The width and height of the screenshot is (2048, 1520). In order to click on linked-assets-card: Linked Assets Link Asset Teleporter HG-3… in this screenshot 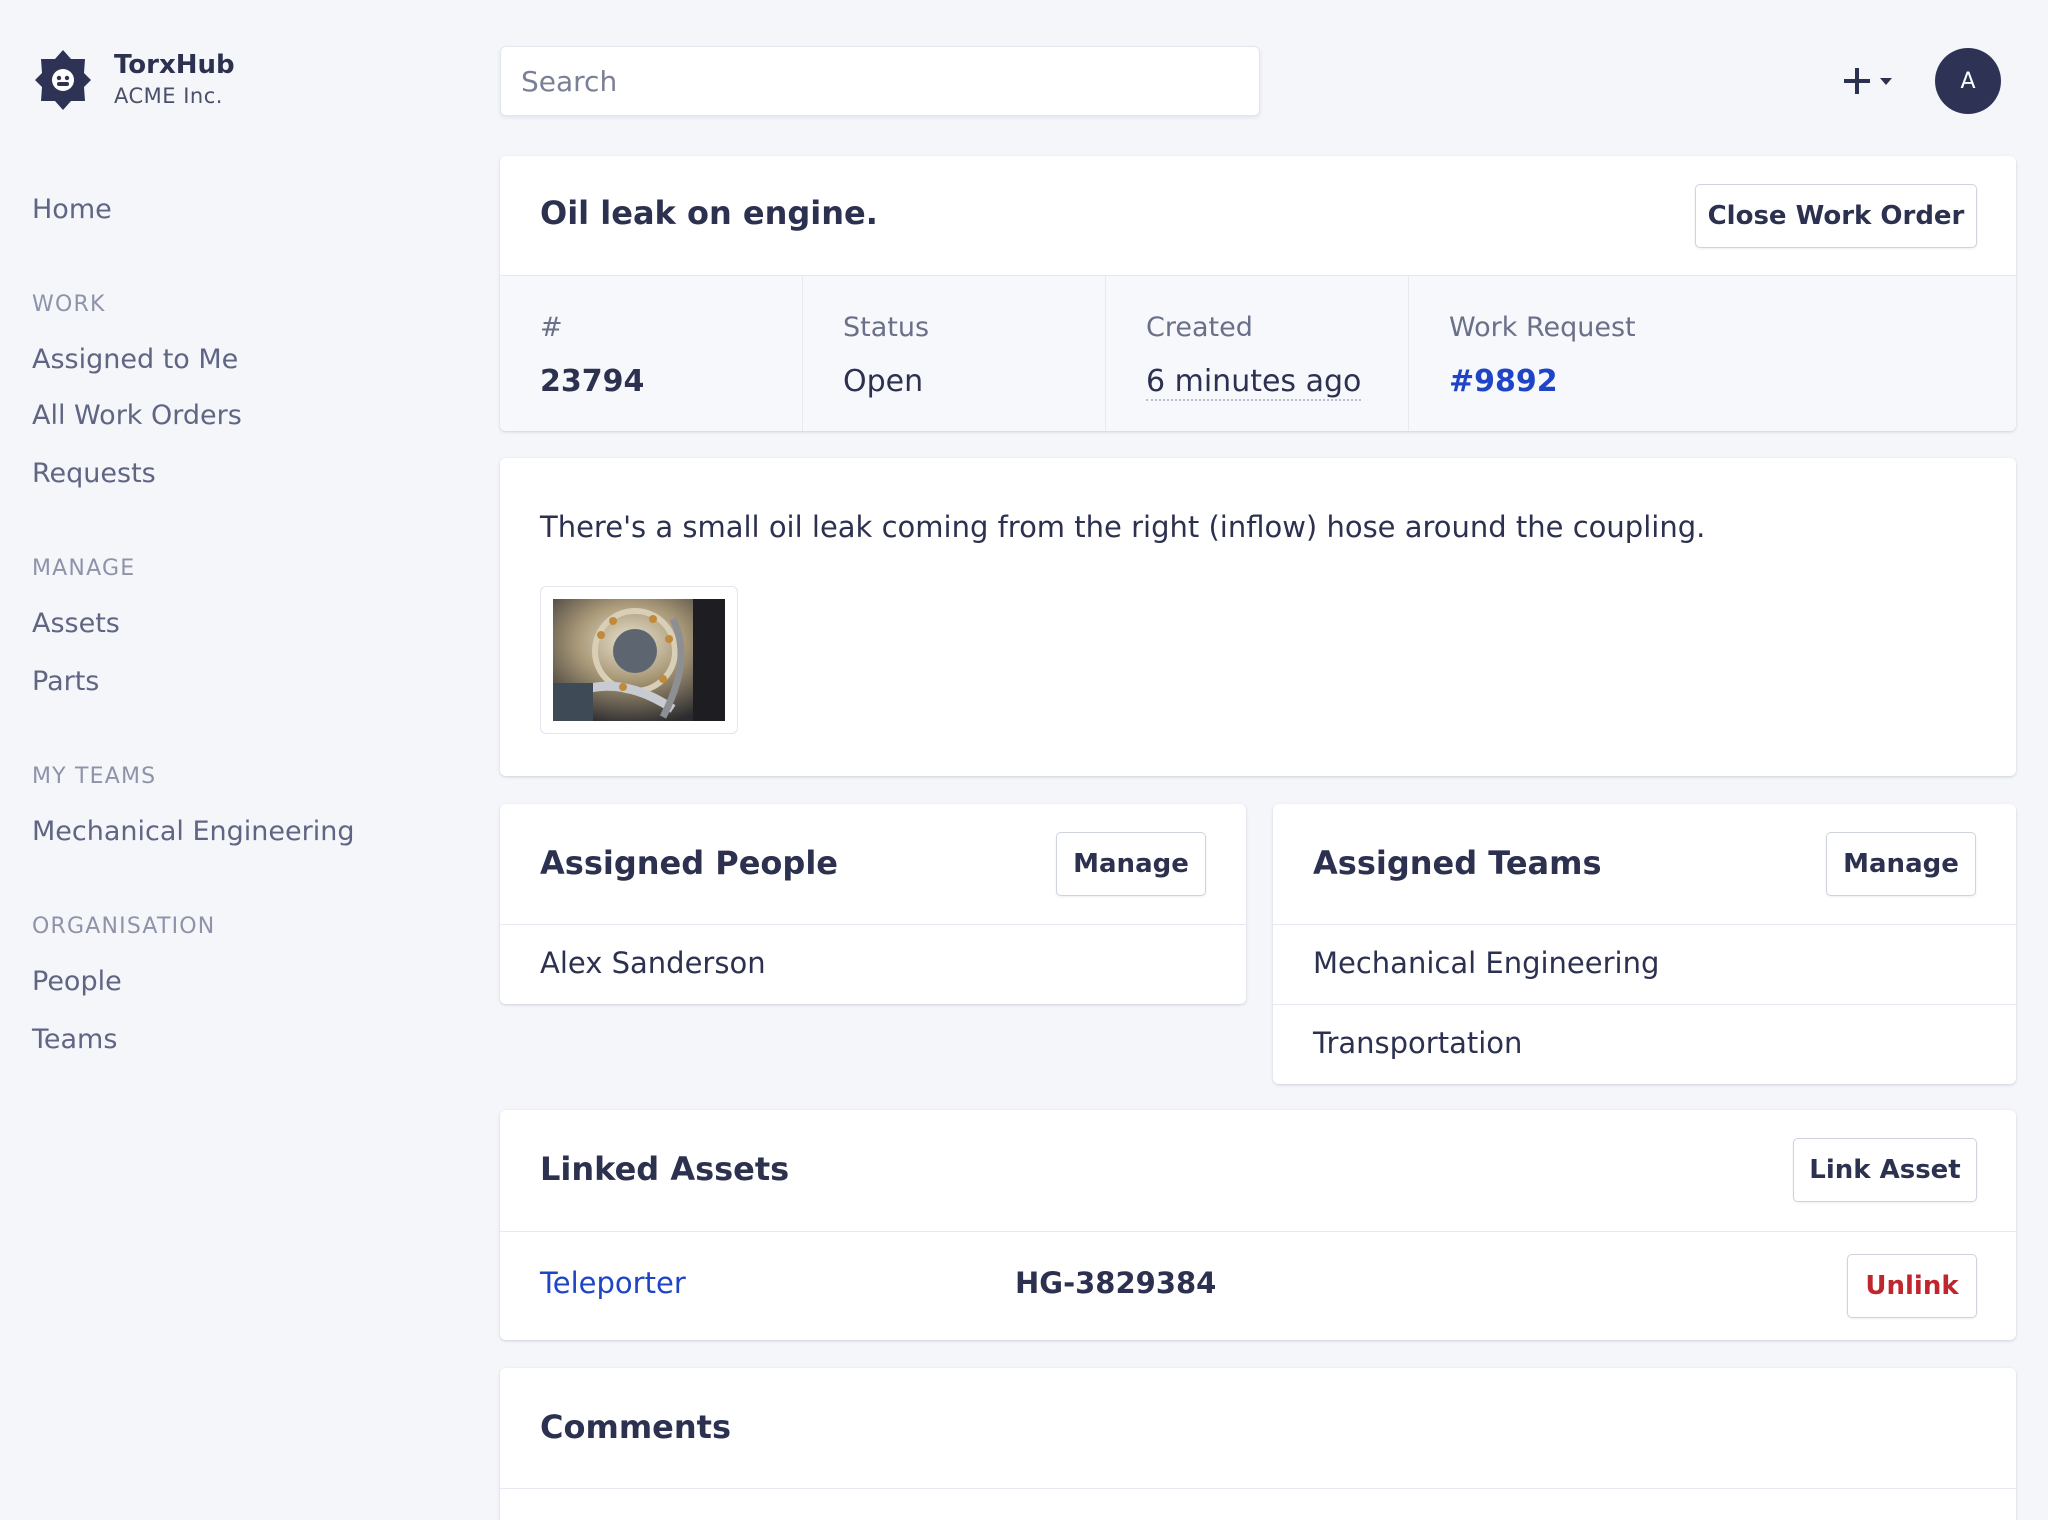, I will do `click(1258, 1225)`.